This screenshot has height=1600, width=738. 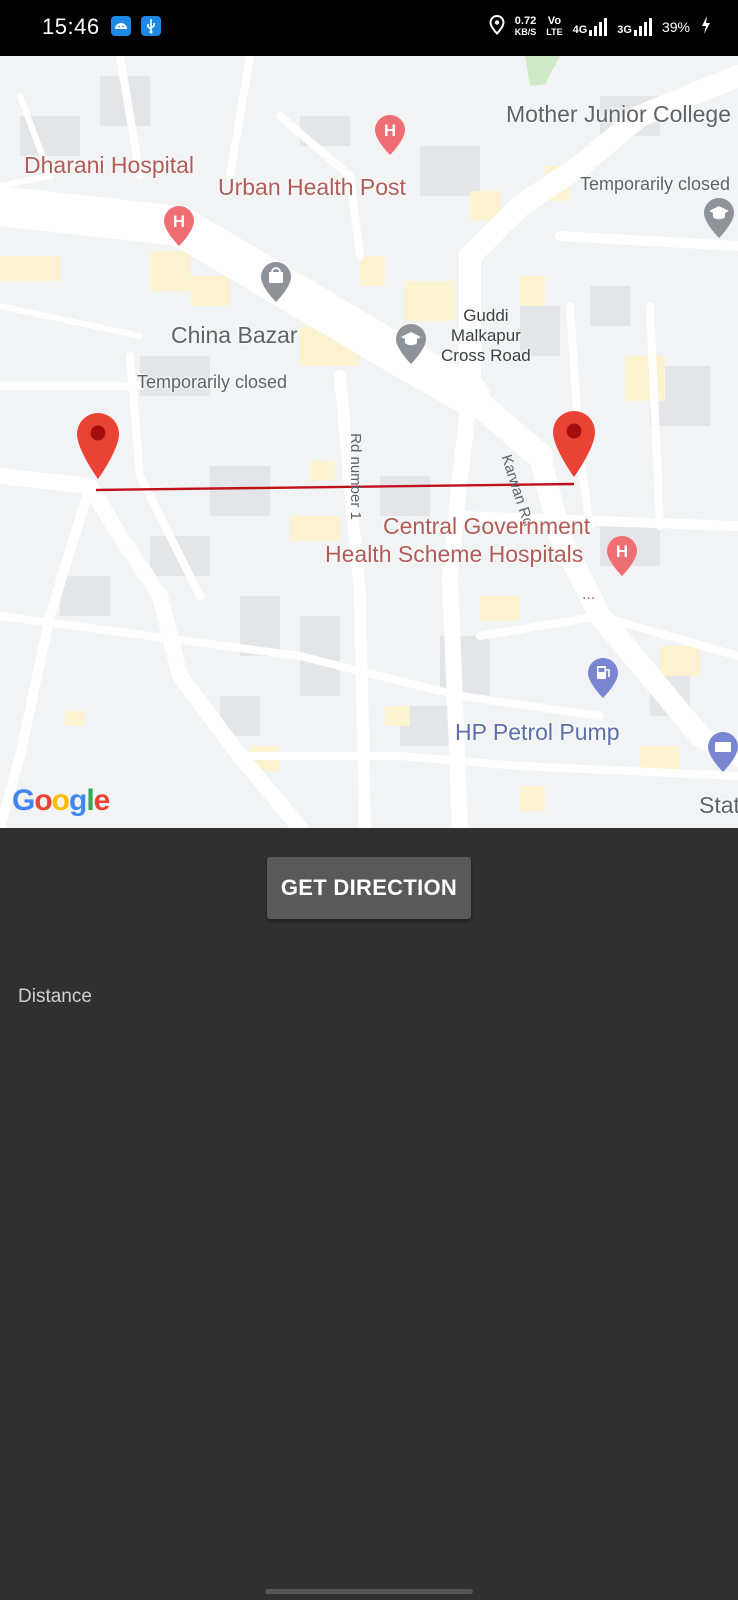 What do you see at coordinates (525, 26) in the screenshot?
I see `network-speed: 0.72 KB/S` at bounding box center [525, 26].